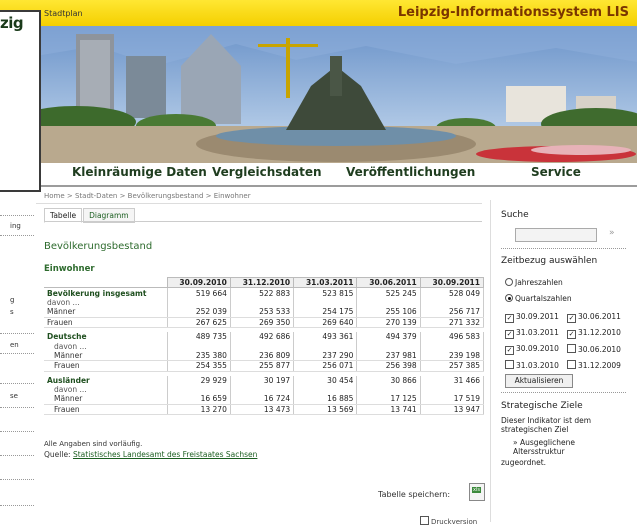  I want to click on sidebar-item: g, so click(27, 300).